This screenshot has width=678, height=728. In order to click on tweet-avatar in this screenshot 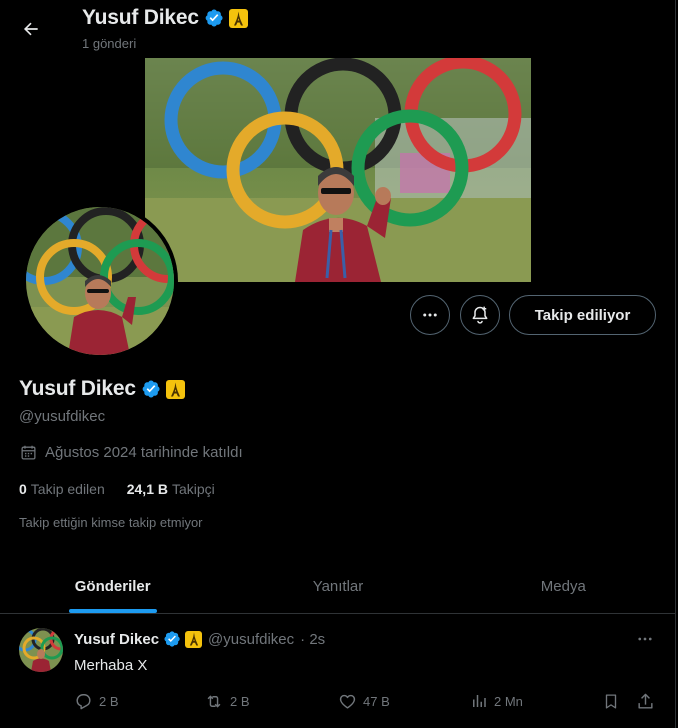, I will do `click(41, 650)`.